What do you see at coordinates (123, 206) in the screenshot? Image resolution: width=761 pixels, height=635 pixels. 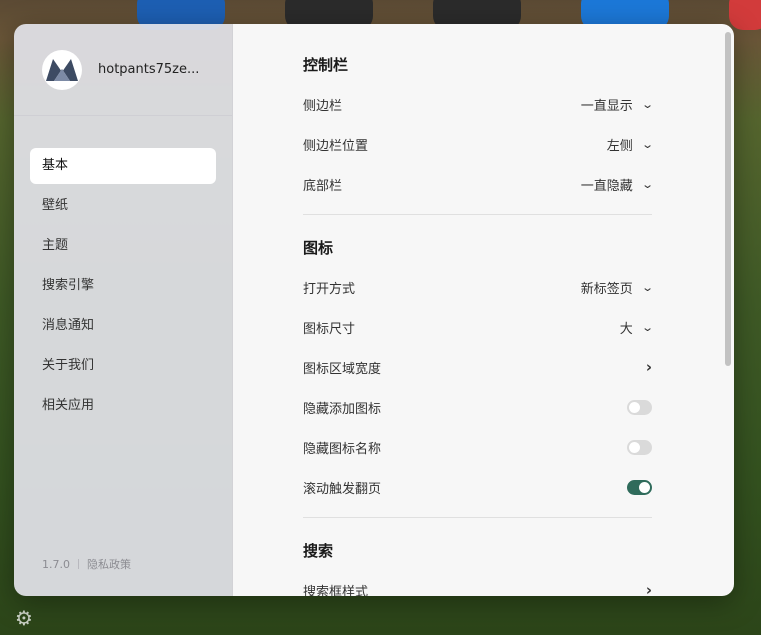 I see `sidebar-item-wallpaper: 壁纸` at bounding box center [123, 206].